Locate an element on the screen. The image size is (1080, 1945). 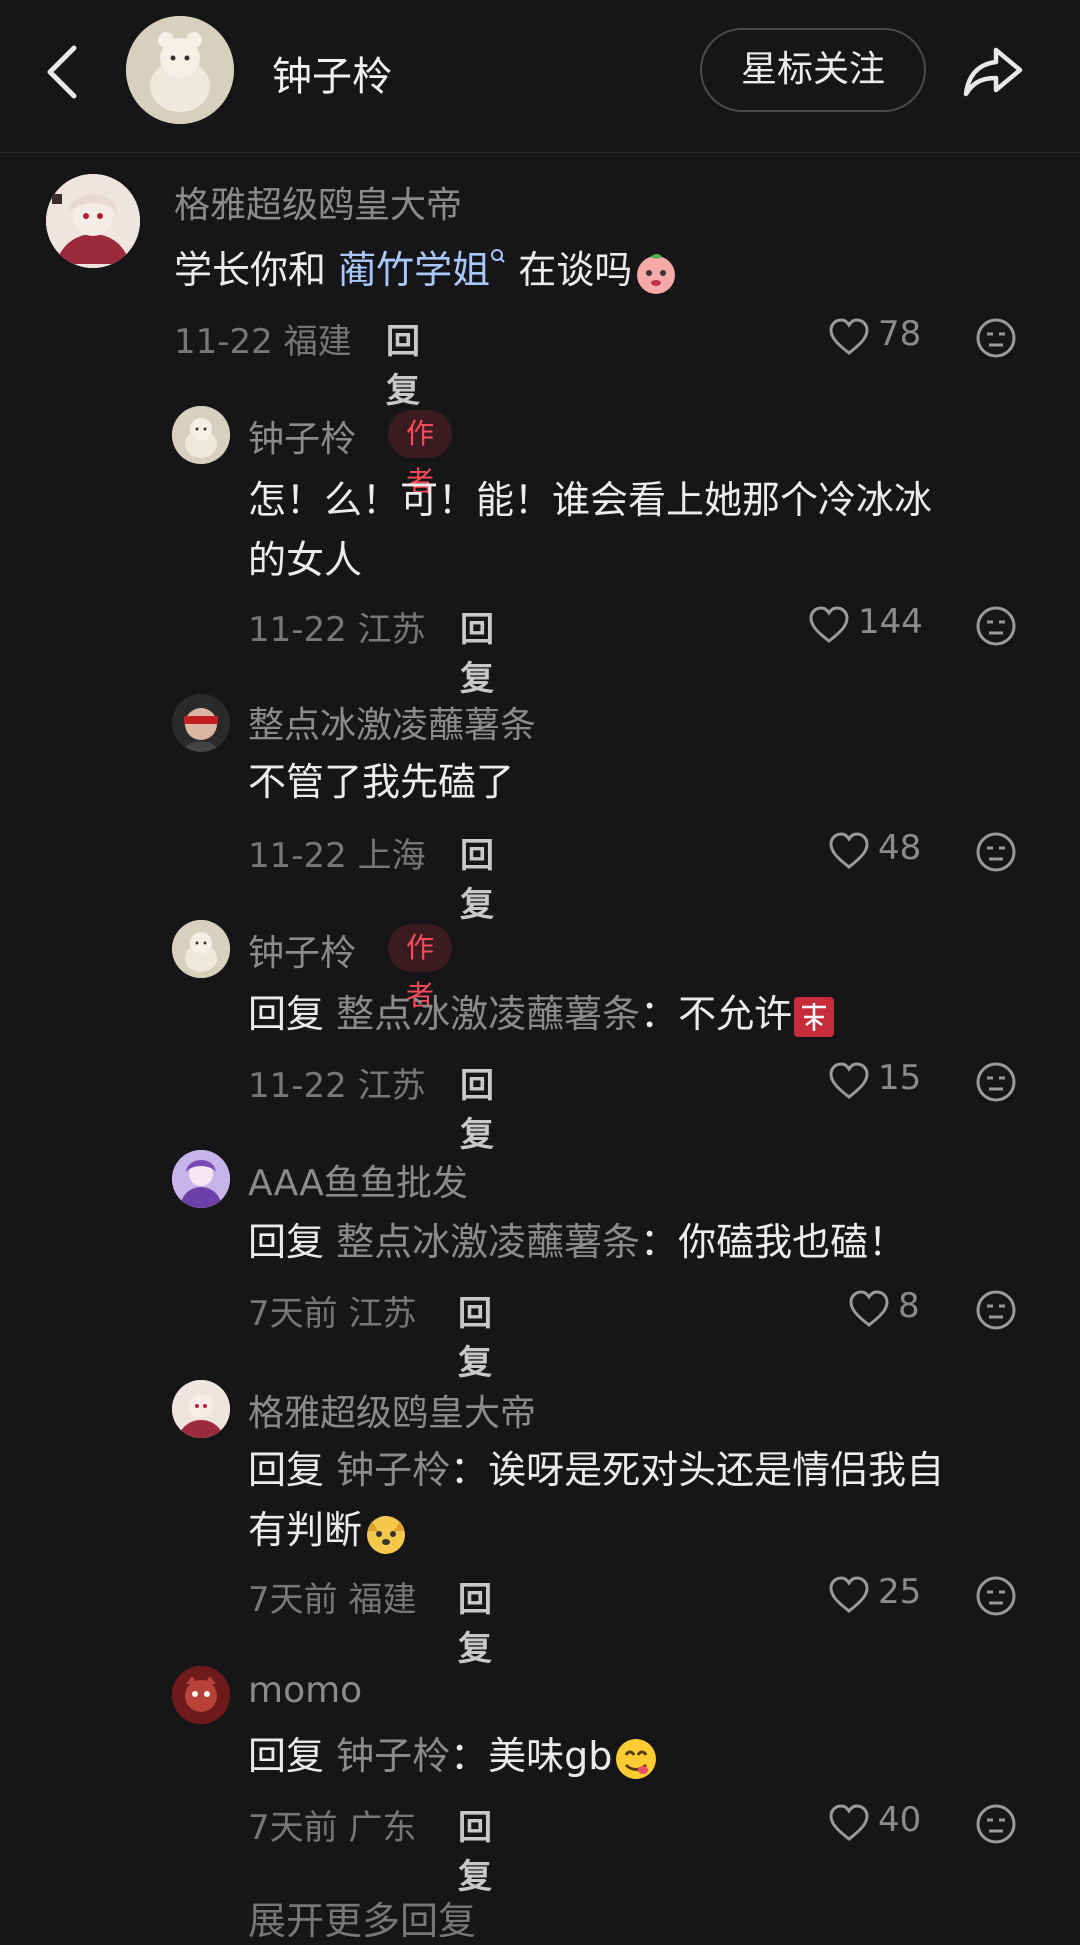
comment-body: ：美味gb is located at coordinates (531, 1756).